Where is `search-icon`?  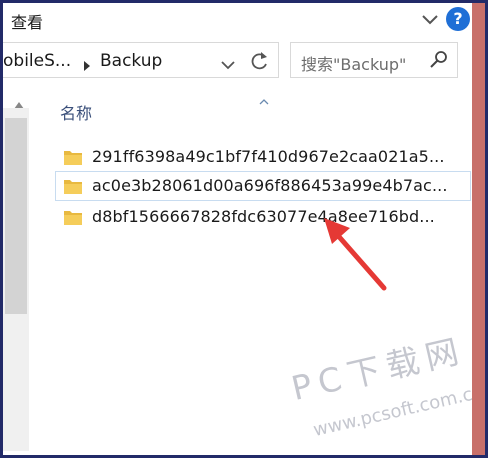 search-icon is located at coordinates (439, 60).